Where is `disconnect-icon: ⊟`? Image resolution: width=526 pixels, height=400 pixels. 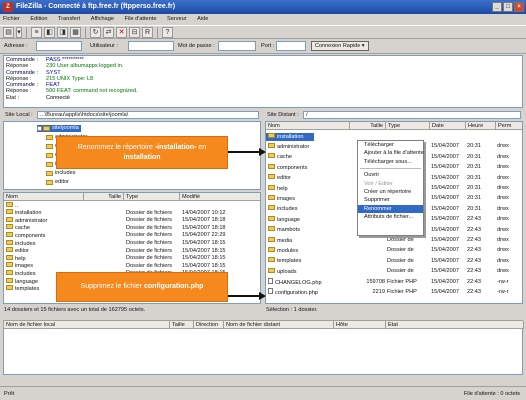
disconnect-icon: ⊟ is located at coordinates (134, 32).